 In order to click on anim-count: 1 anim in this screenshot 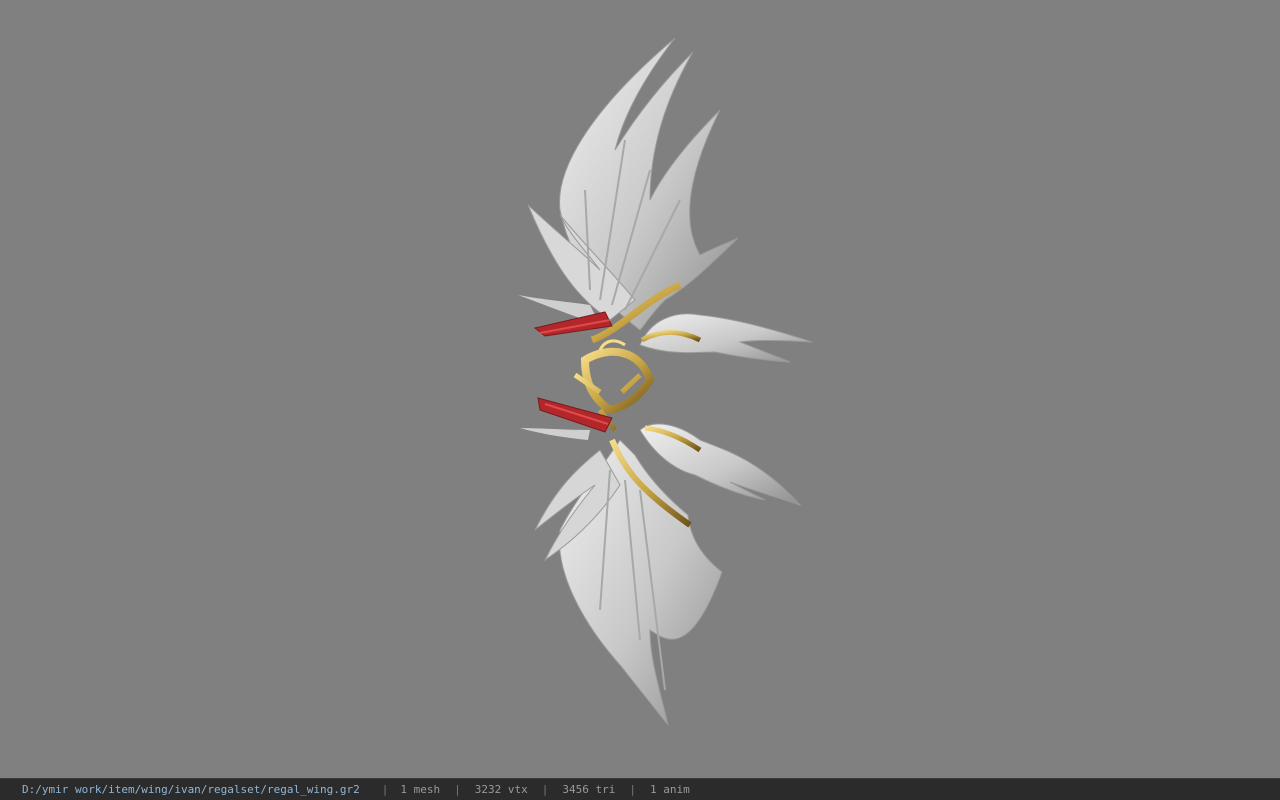, I will do `click(669, 789)`.